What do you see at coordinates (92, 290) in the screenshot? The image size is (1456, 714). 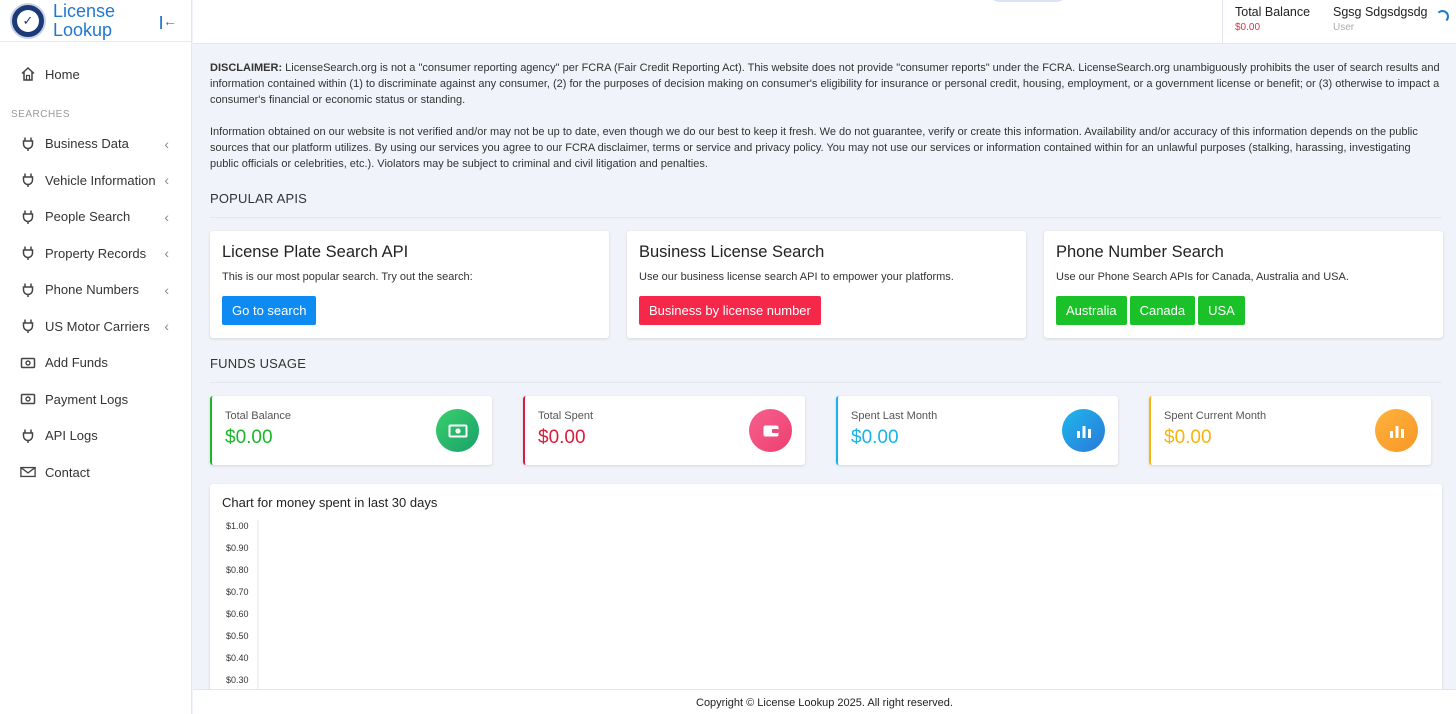 I see `sidebar-item-label: Phone Numbers` at bounding box center [92, 290].